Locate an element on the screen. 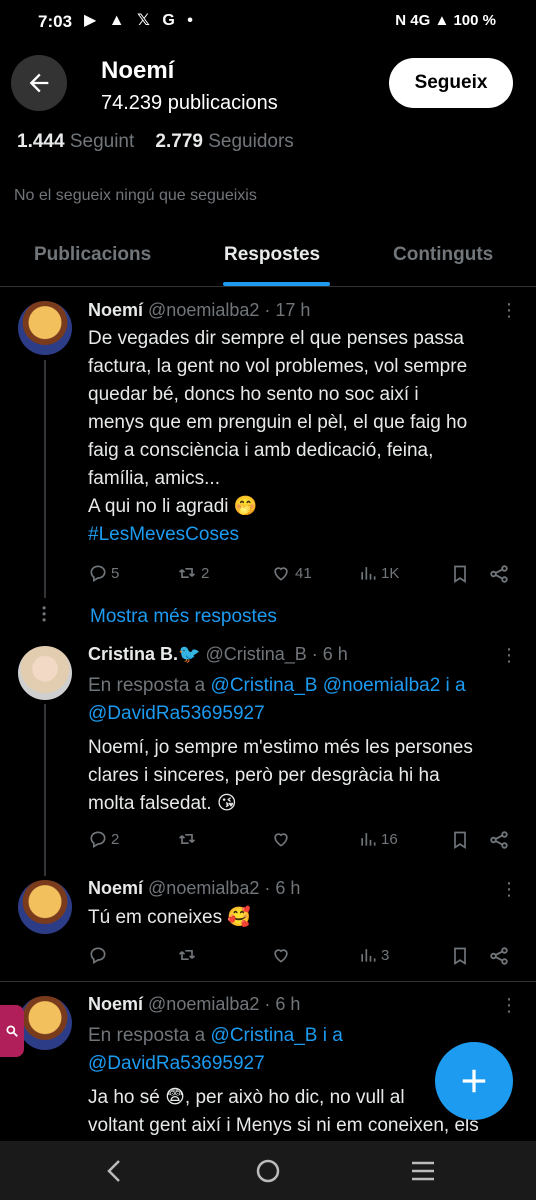 The height and width of the screenshot is (1200, 536). reply-context: En resposta a @Cristina_B i a is located at coordinates (283, 1036).